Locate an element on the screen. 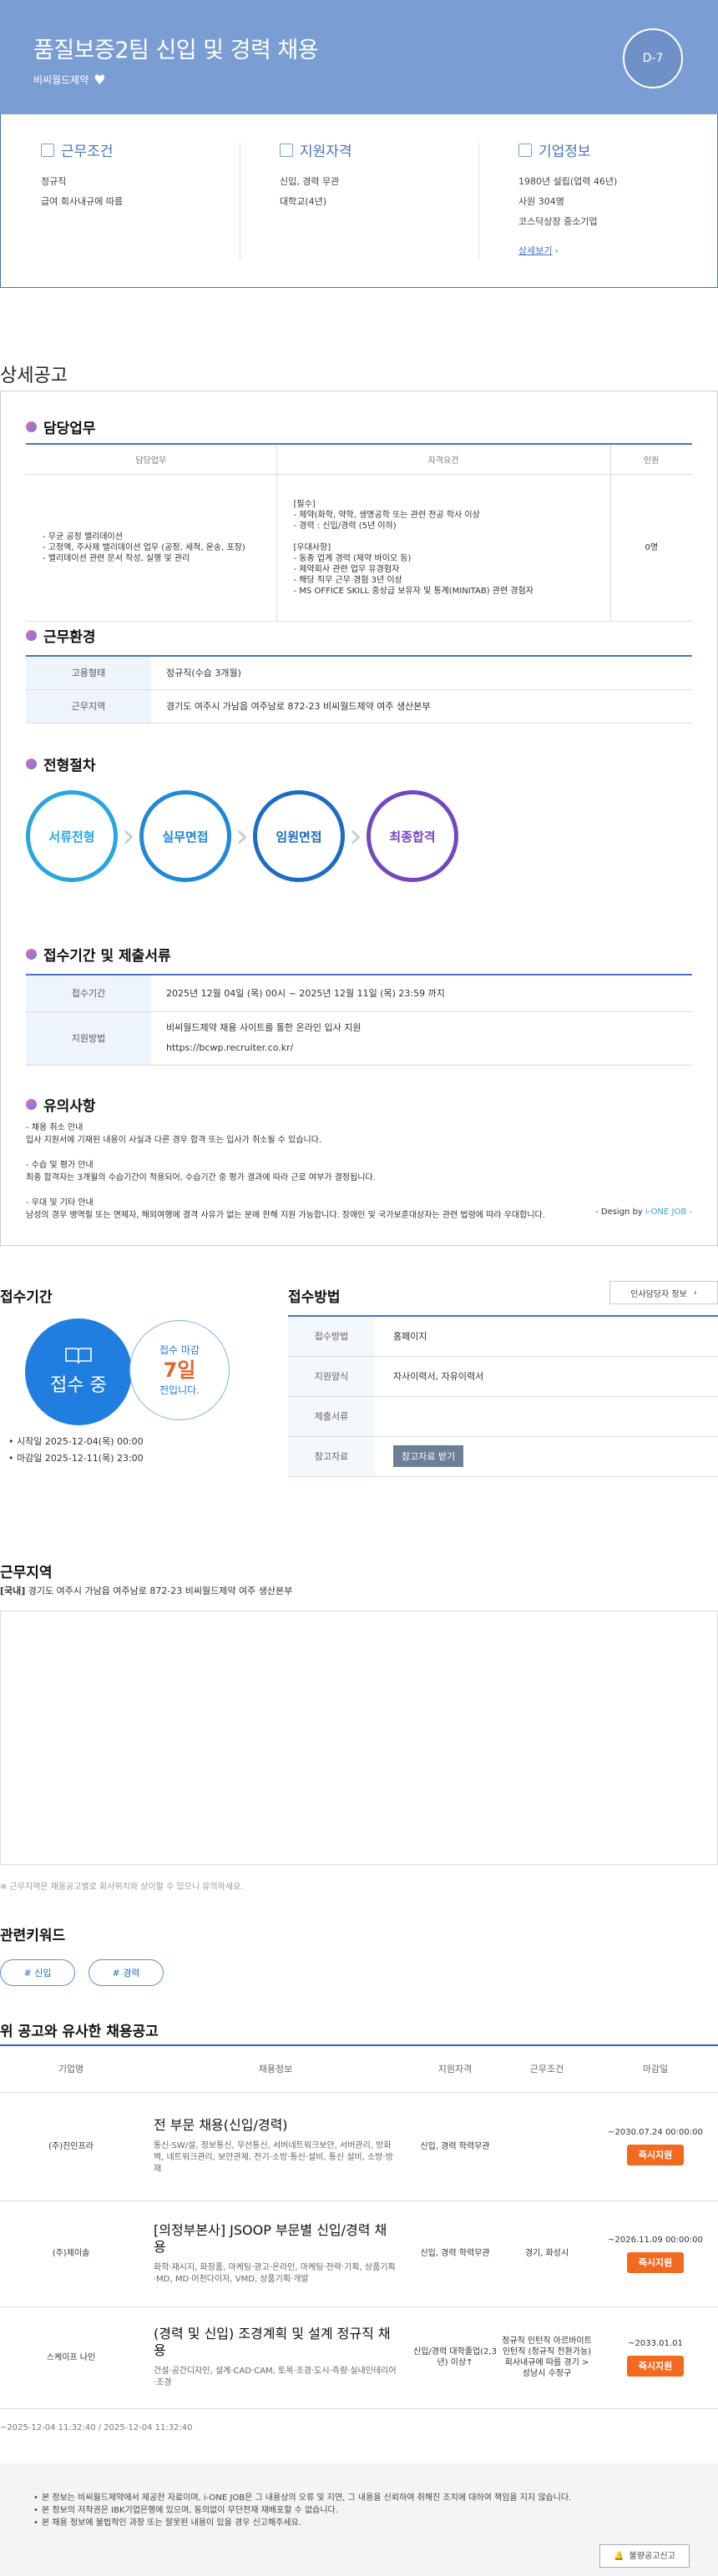  job-title-link: (경력 및 신입) 조경계획 및 설계 정규직 채용 is located at coordinates (275, 2343).